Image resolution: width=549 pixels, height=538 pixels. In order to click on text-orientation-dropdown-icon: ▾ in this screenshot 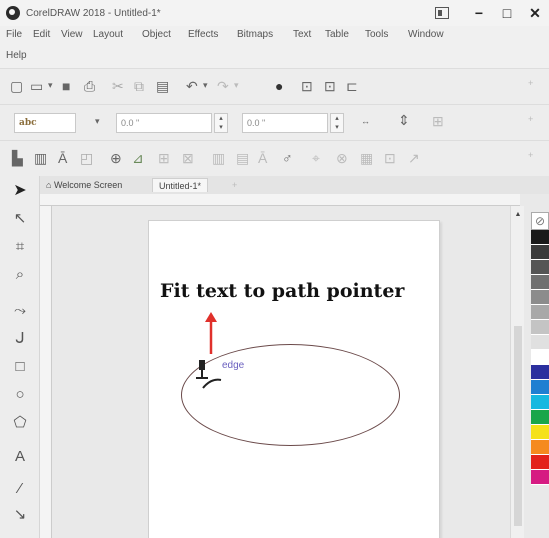, I will do `click(97, 121)`.